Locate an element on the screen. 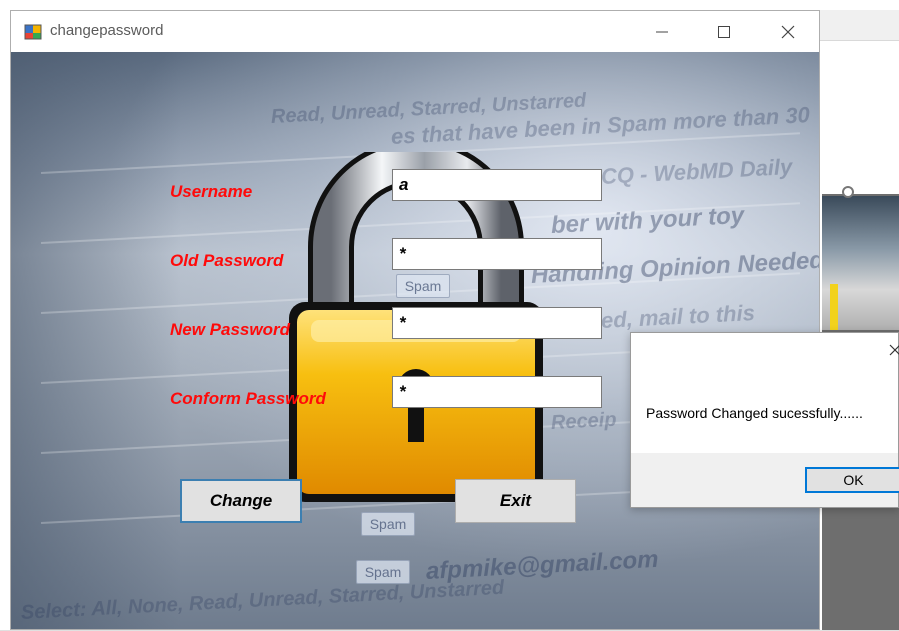  winforms-app-icon is located at coordinates (33, 32).